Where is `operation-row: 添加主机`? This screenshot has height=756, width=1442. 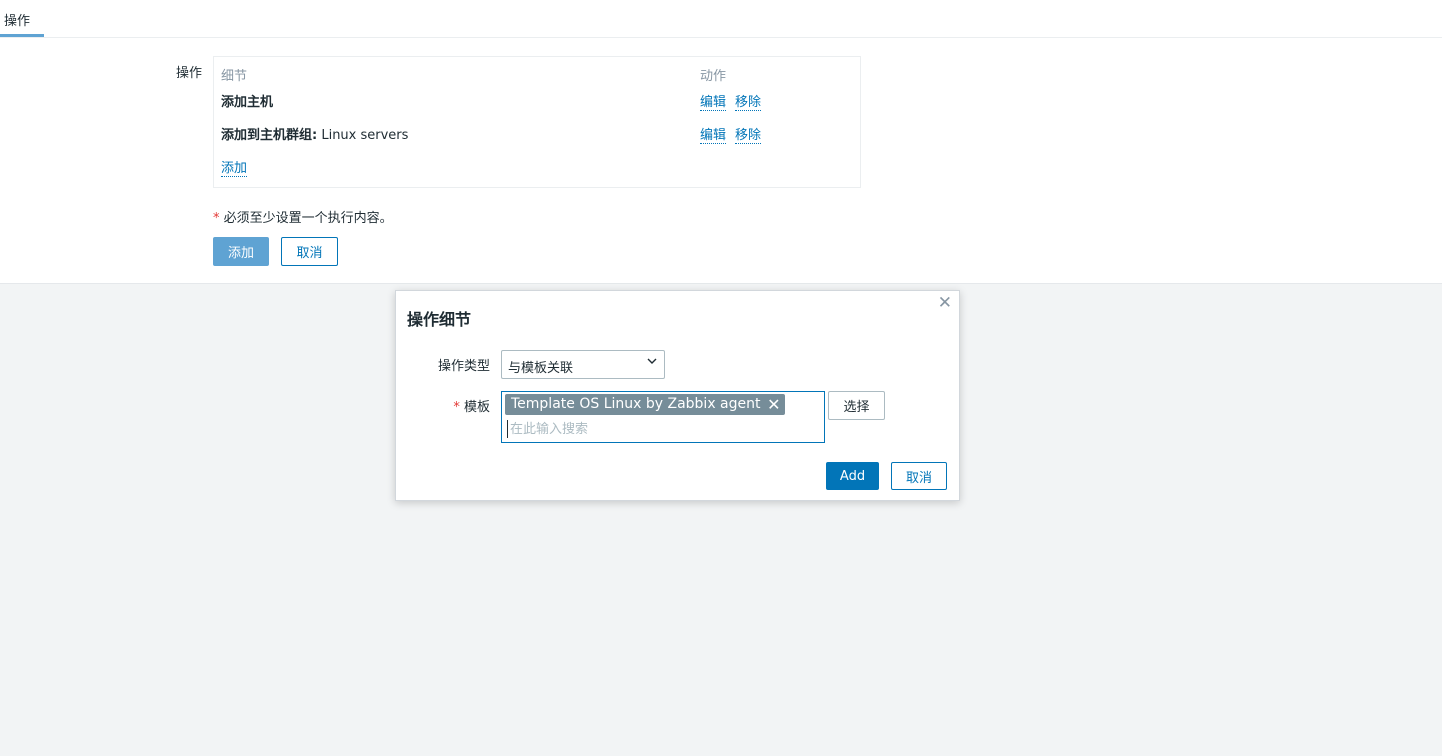
operation-row: 添加主机 is located at coordinates (247, 100).